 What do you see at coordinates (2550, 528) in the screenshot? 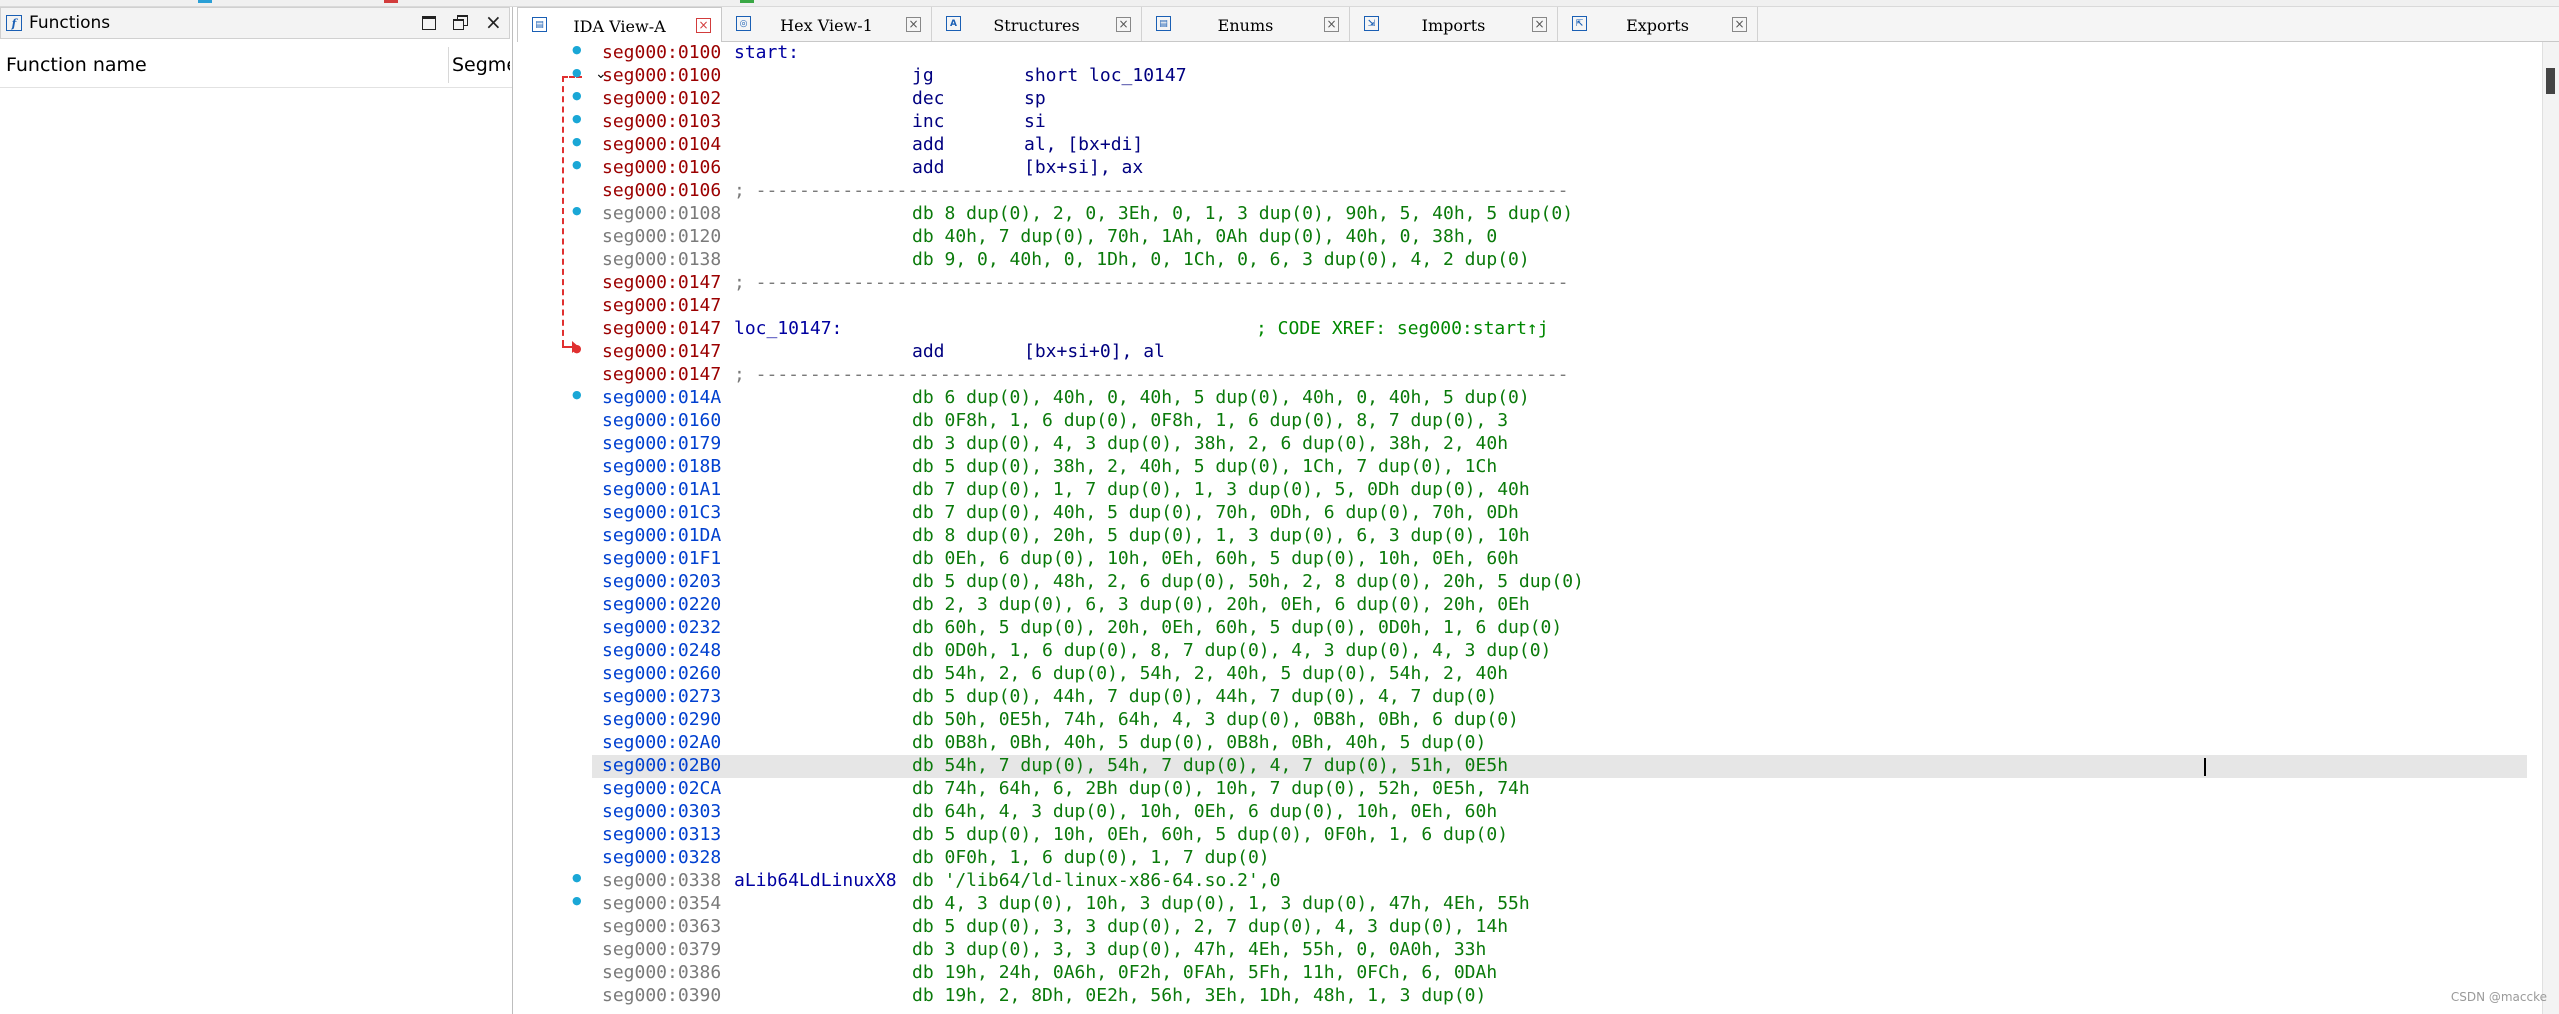
I see `vertical-scrollbar` at bounding box center [2550, 528].